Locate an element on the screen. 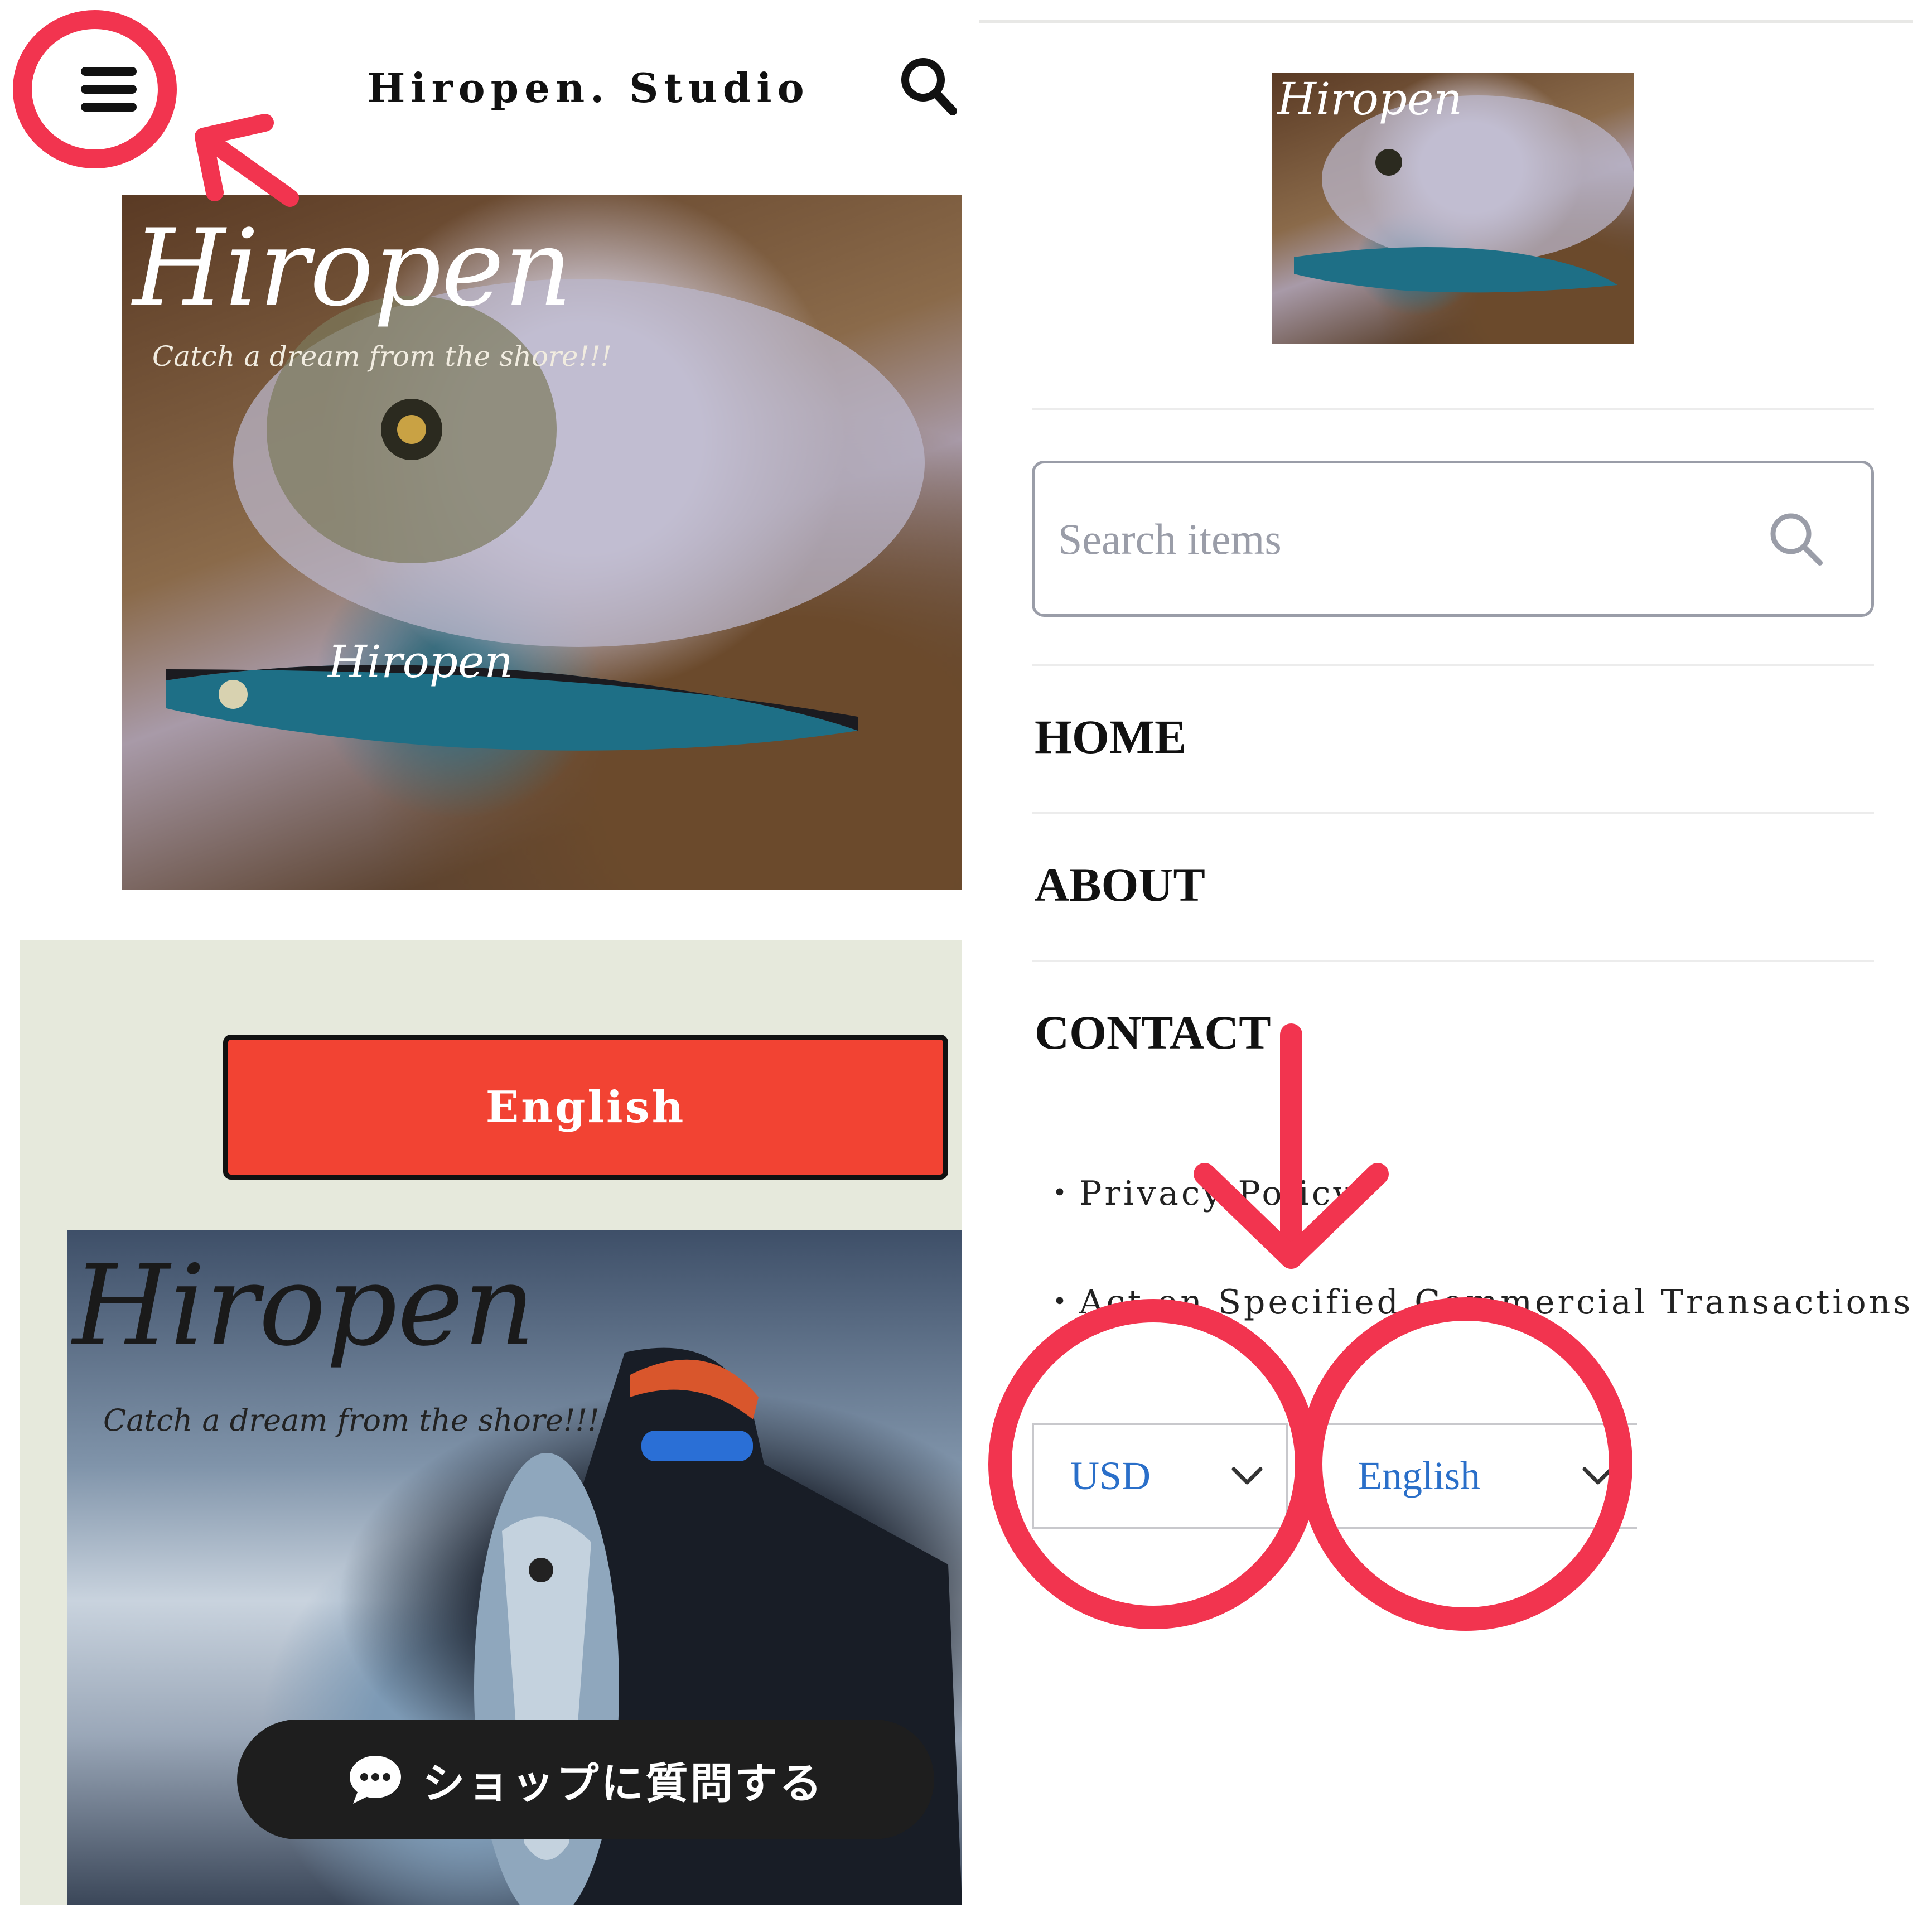 Image resolution: width=1932 pixels, height=1932 pixels. search-box is located at coordinates (1453, 539).